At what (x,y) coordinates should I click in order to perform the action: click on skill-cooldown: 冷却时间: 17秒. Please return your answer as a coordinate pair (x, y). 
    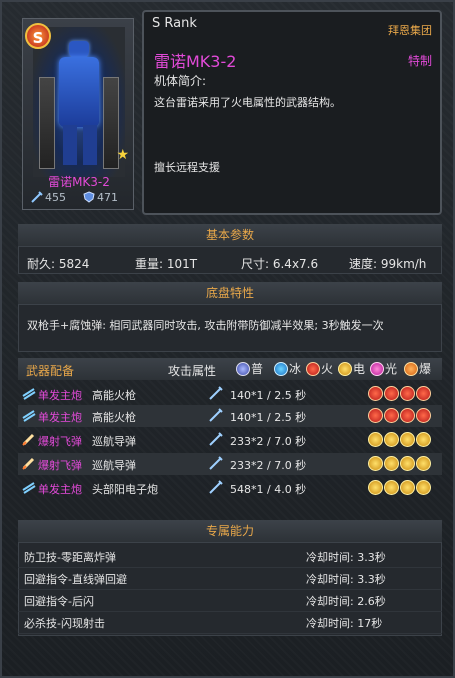
    Looking at the image, I should click on (344, 623).